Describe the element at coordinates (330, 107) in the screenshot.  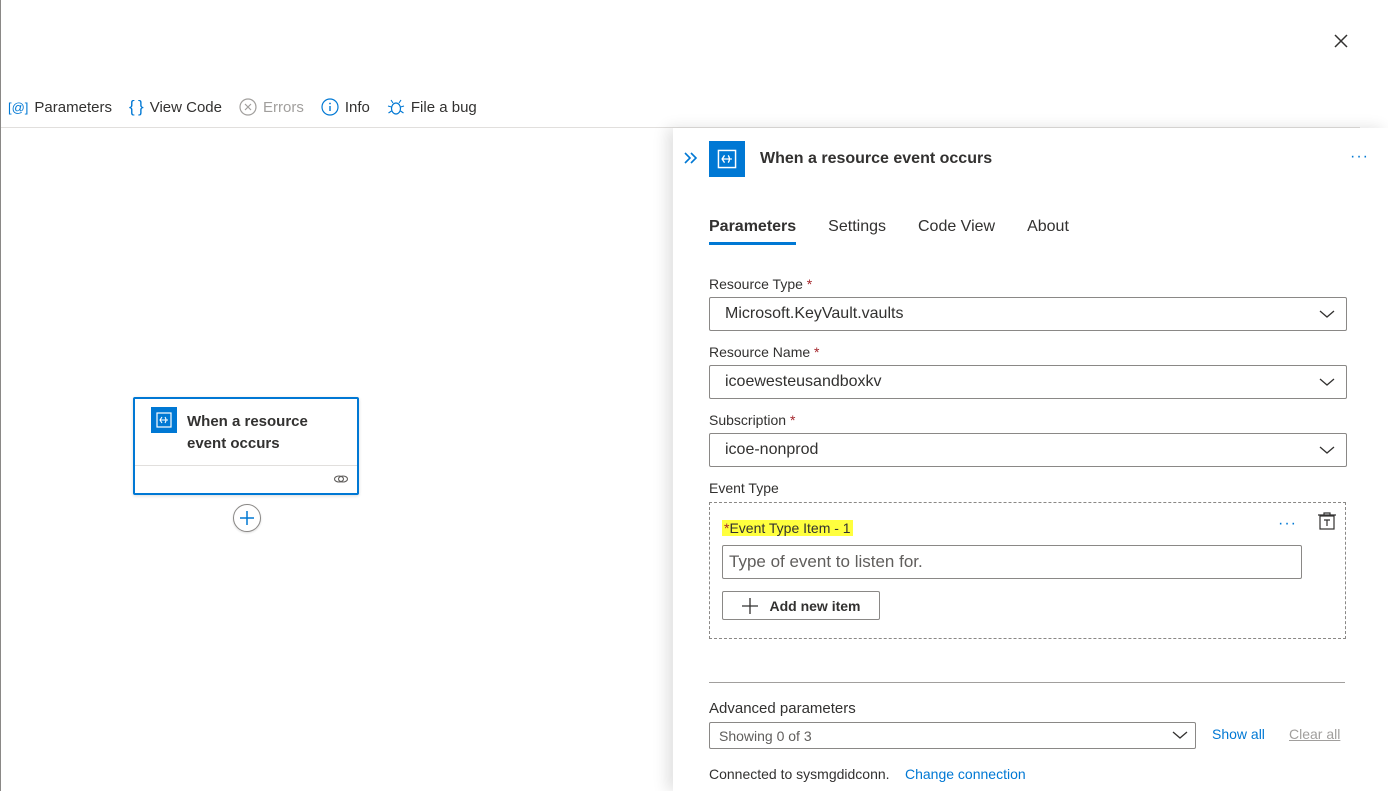
I see `info-icon` at that location.